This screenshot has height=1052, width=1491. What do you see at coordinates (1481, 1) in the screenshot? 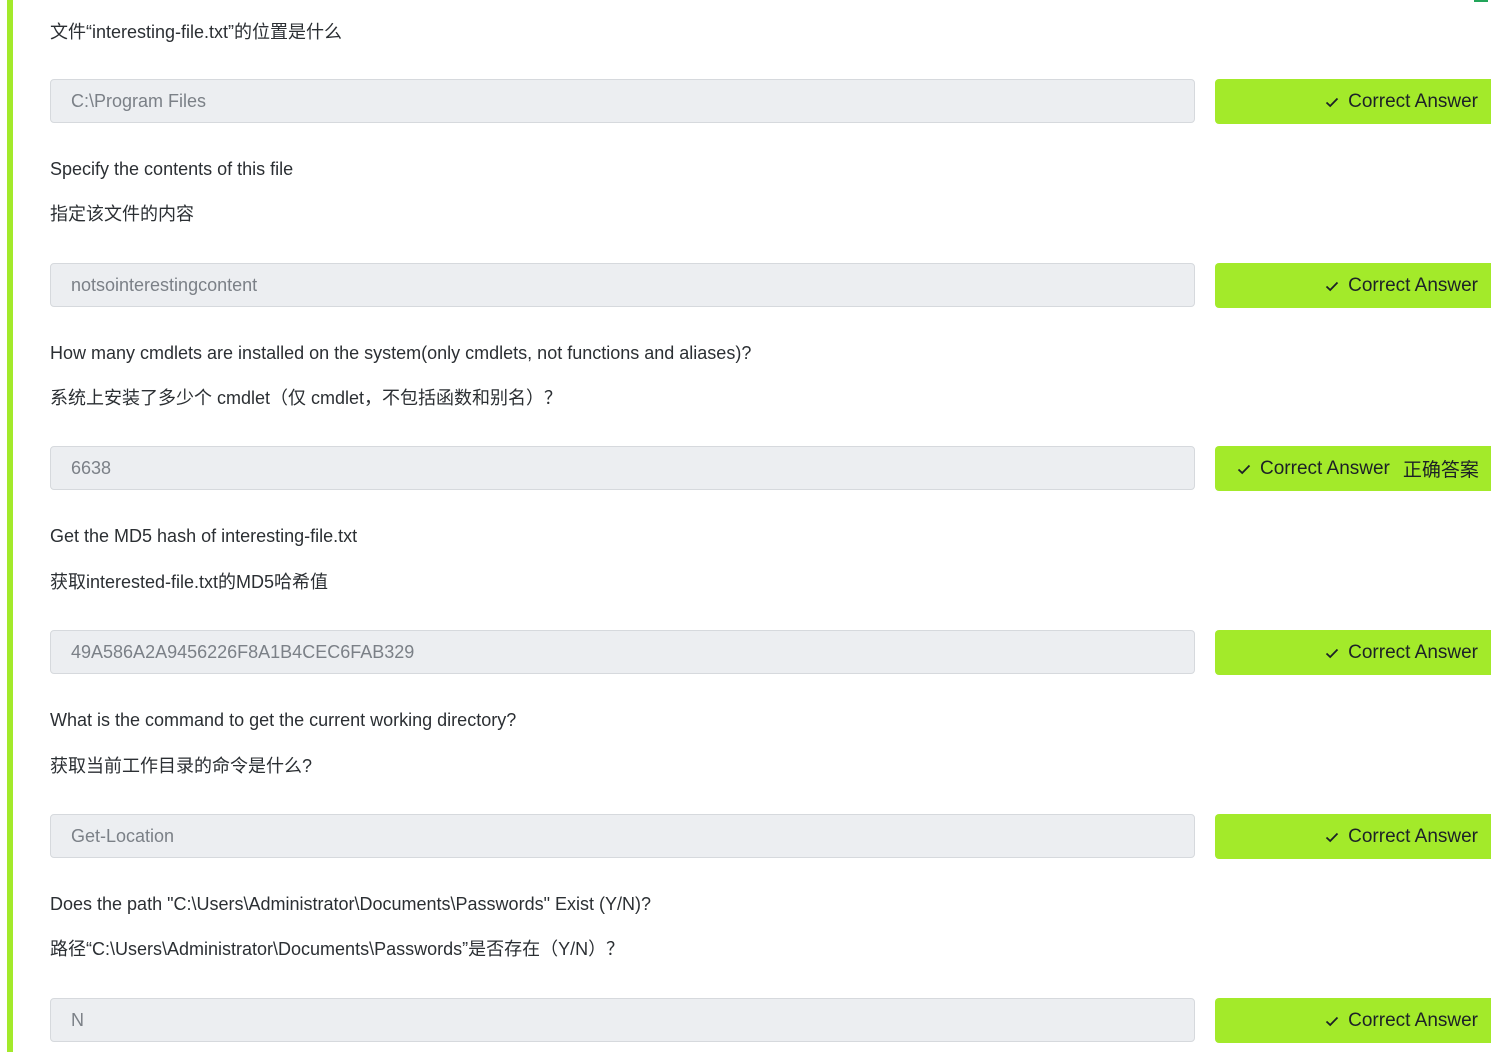
I see `corner-indicator` at bounding box center [1481, 1].